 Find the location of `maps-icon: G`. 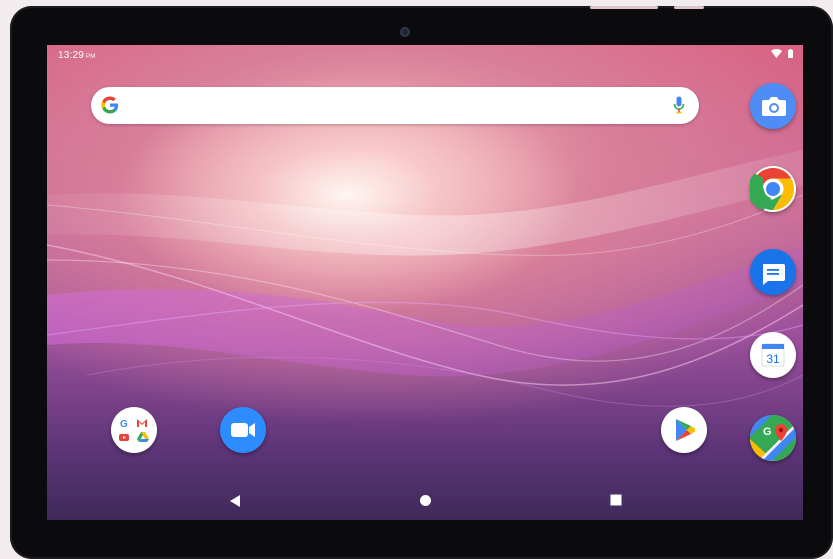

maps-icon: G is located at coordinates (773, 438).